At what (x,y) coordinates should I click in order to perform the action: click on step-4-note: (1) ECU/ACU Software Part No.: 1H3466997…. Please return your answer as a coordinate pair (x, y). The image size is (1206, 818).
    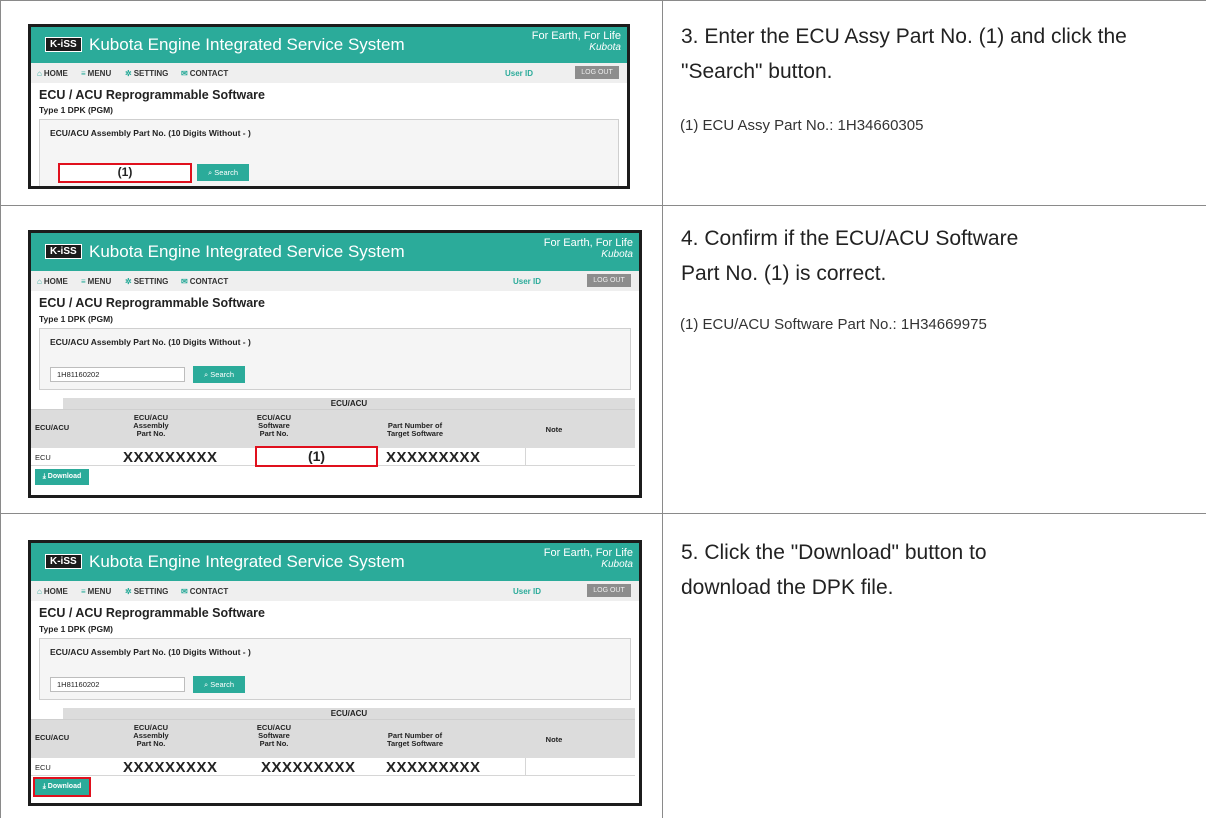
    Looking at the image, I should click on (833, 324).